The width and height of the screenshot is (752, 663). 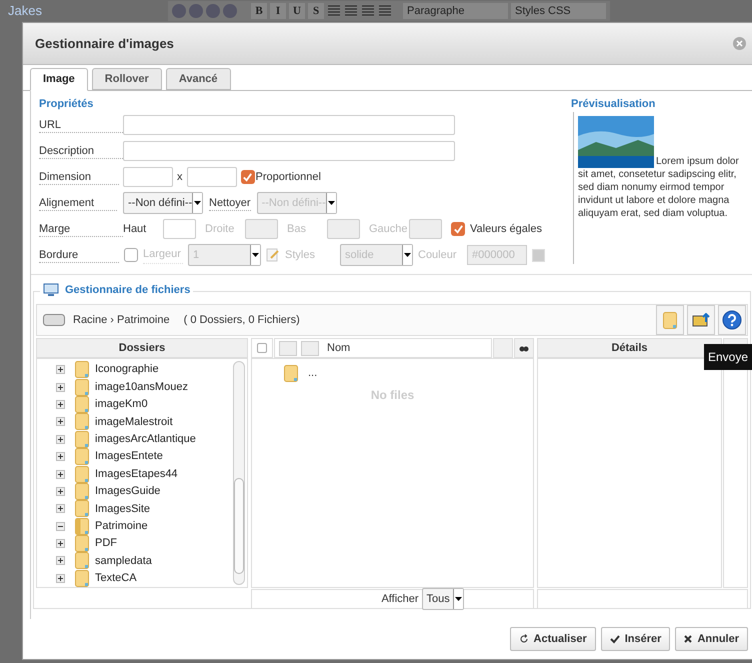 What do you see at coordinates (134, 422) in the screenshot?
I see `folder-name: imageMalestroit` at bounding box center [134, 422].